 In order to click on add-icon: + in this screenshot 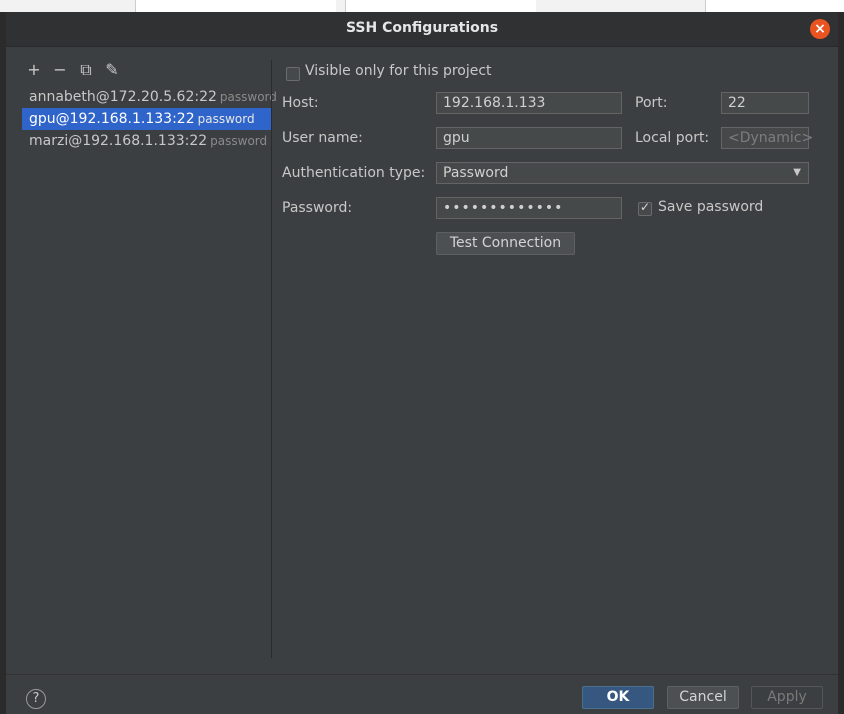, I will do `click(34, 70)`.